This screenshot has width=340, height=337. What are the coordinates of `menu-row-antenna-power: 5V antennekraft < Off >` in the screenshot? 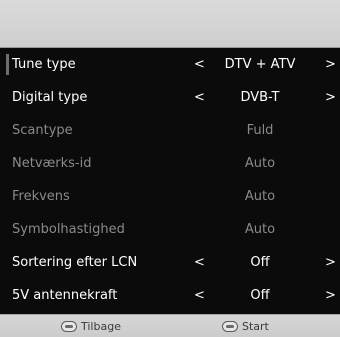 It's located at (170, 295).